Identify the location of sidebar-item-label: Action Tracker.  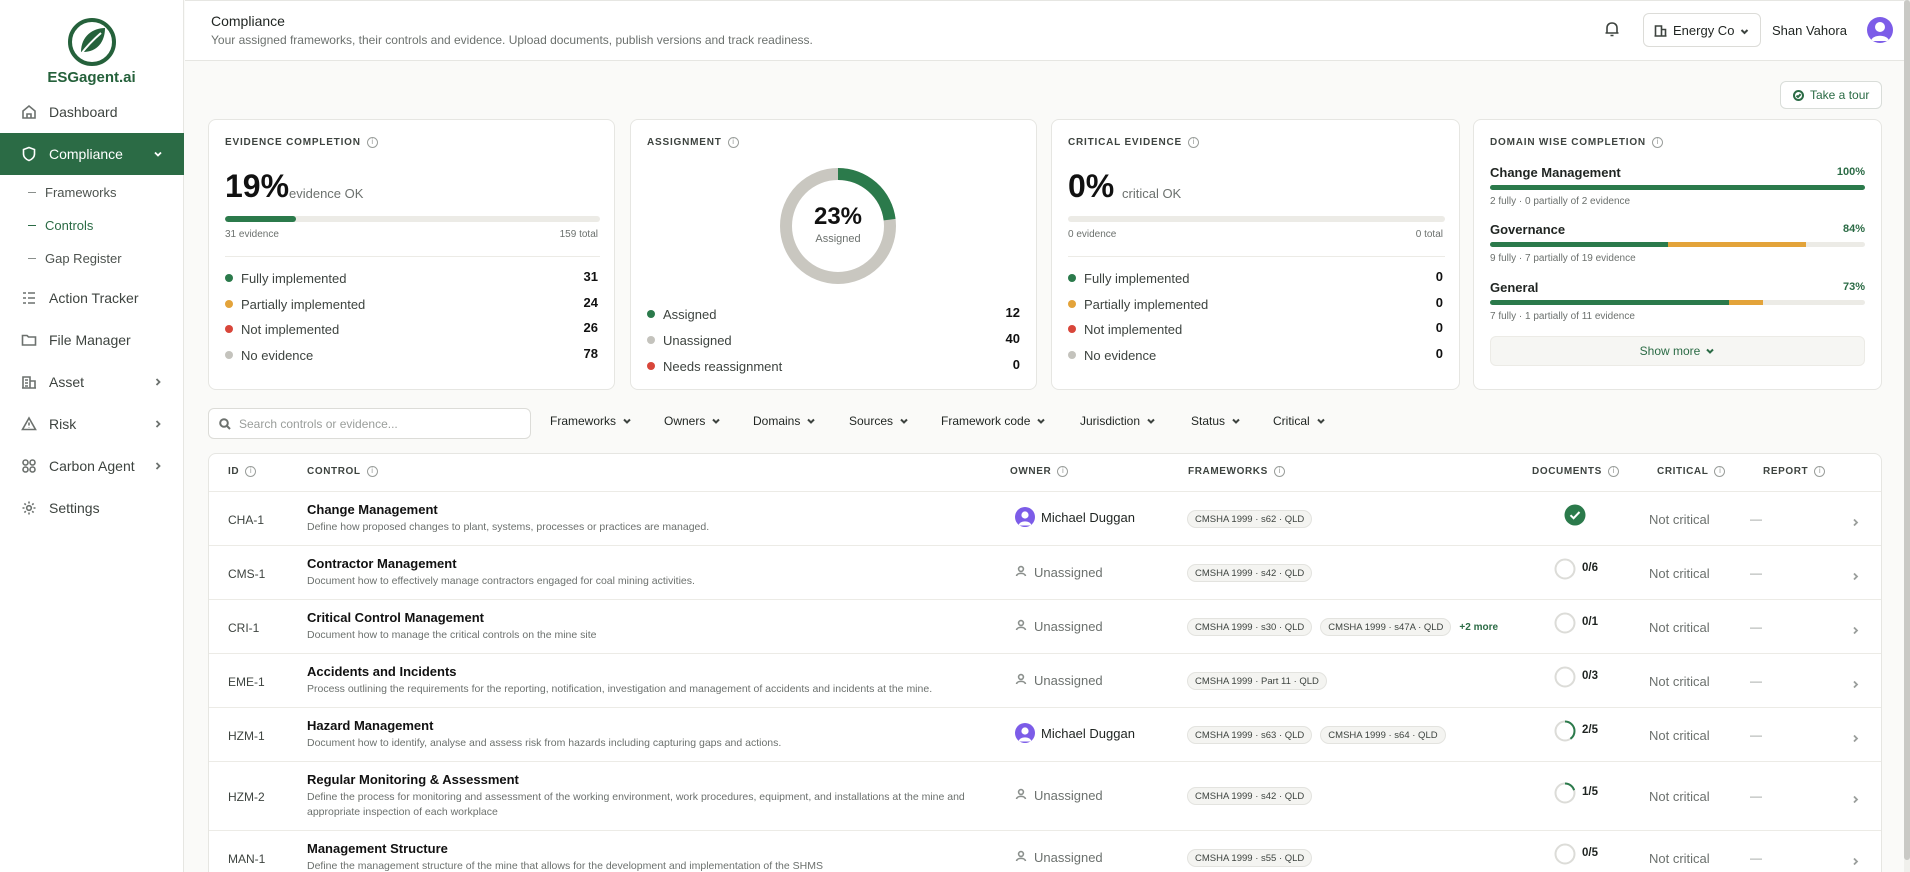
(94, 298).